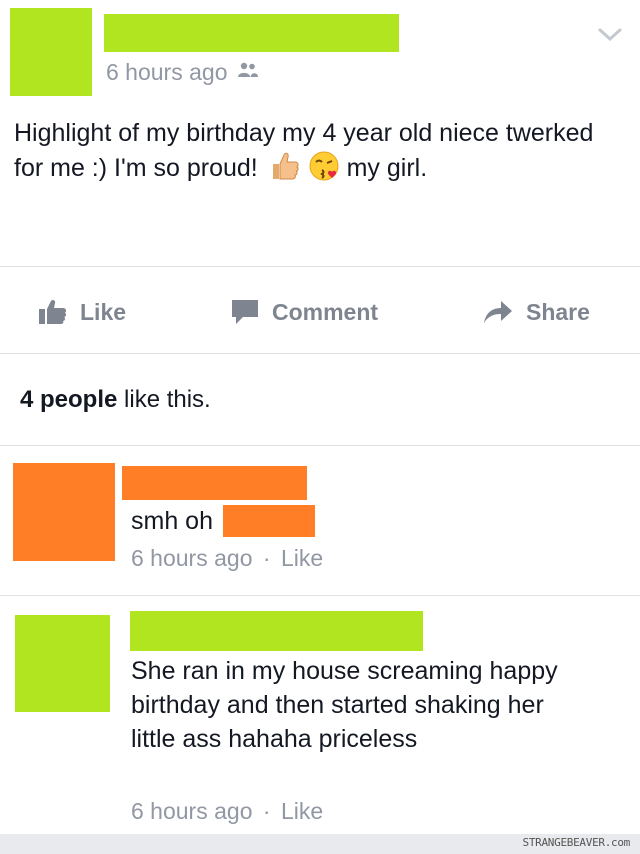 The height and width of the screenshot is (854, 640). What do you see at coordinates (558, 311) in the screenshot?
I see `share-label: Share` at bounding box center [558, 311].